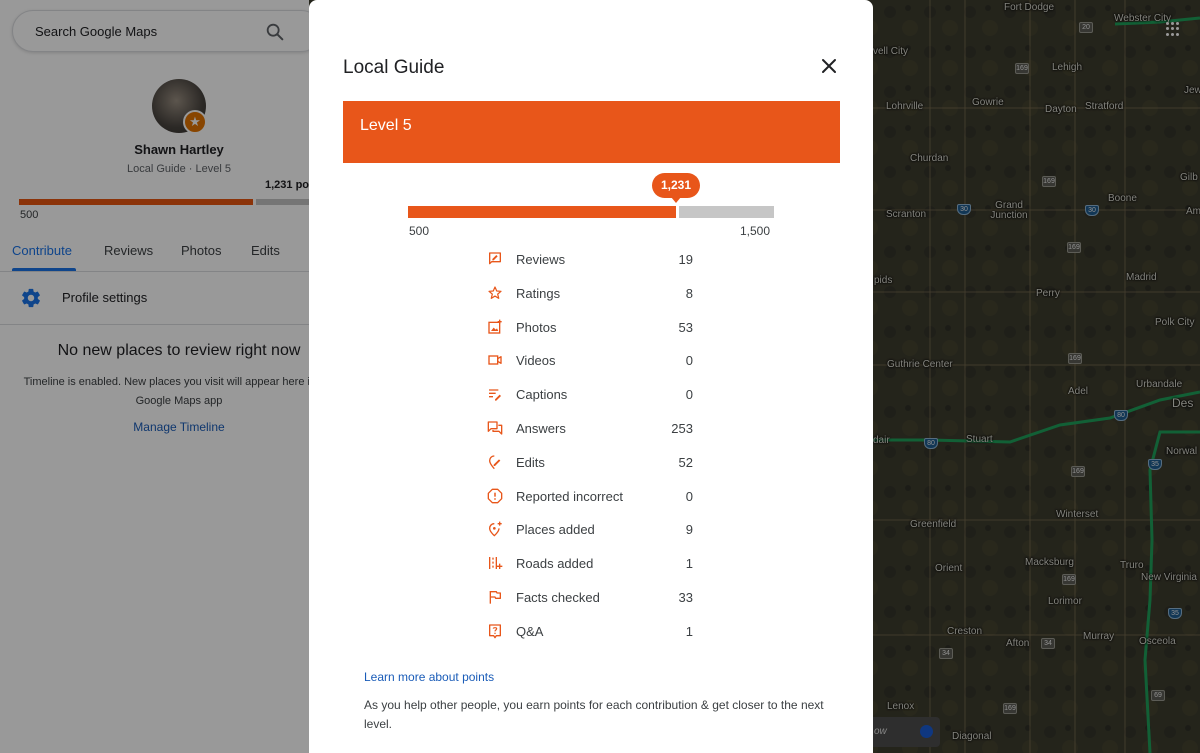 This screenshot has height=753, width=1200. What do you see at coordinates (592, 328) in the screenshot?
I see `stat-row-photos: Photos 53` at bounding box center [592, 328].